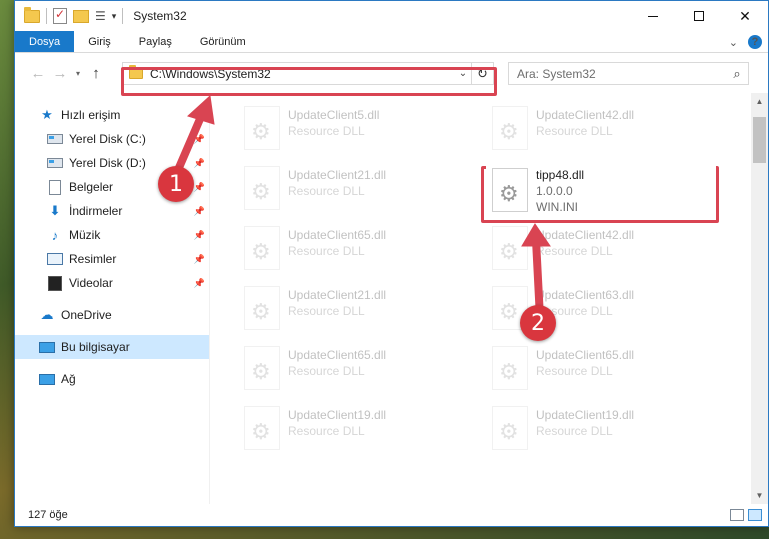 This screenshot has height=539, width=769. Describe the element at coordinates (45, 41) in the screenshot. I see `tab-file: Dosya` at that location.